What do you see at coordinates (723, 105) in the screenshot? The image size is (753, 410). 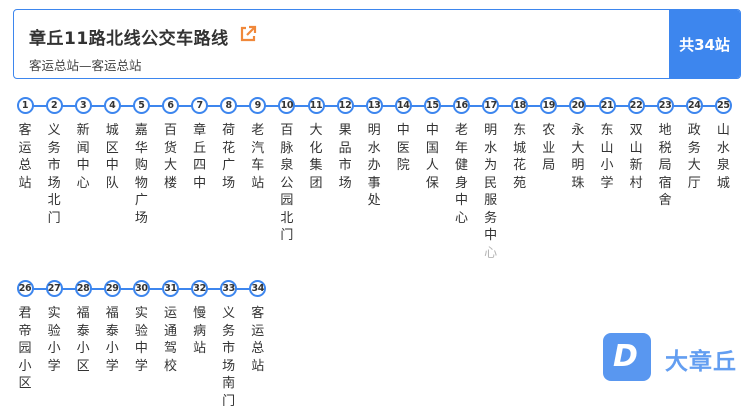 I see `stop-number: 25` at bounding box center [723, 105].